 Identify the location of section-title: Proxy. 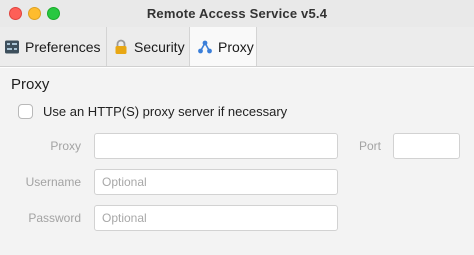
(30, 84).